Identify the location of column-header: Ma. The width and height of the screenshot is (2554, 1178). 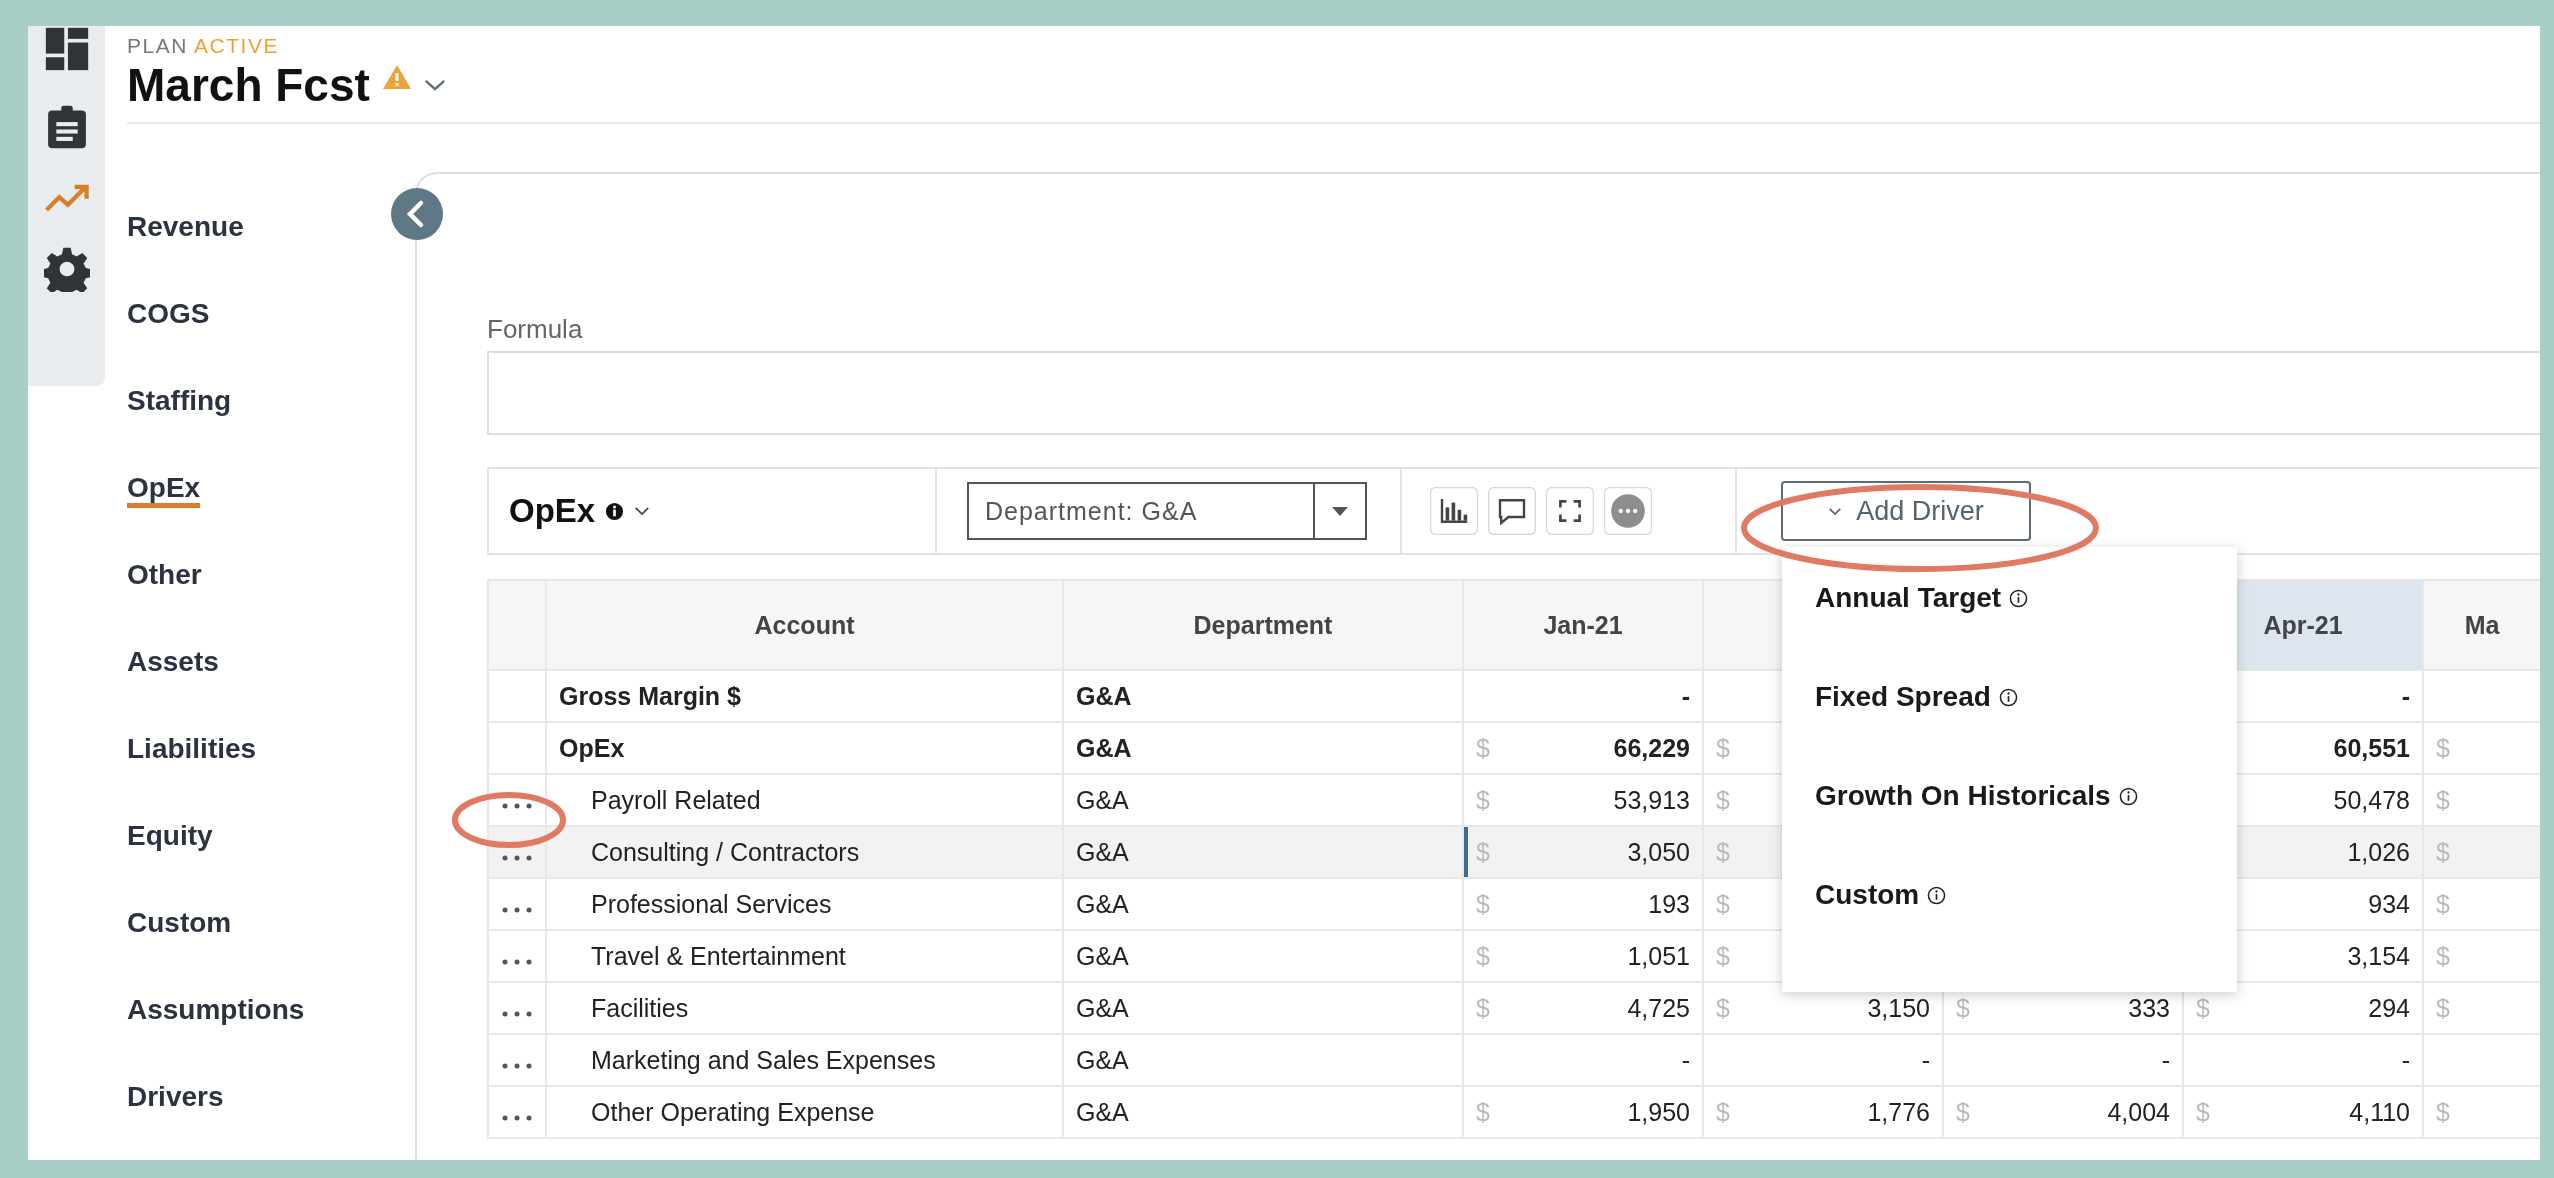
(2482, 624).